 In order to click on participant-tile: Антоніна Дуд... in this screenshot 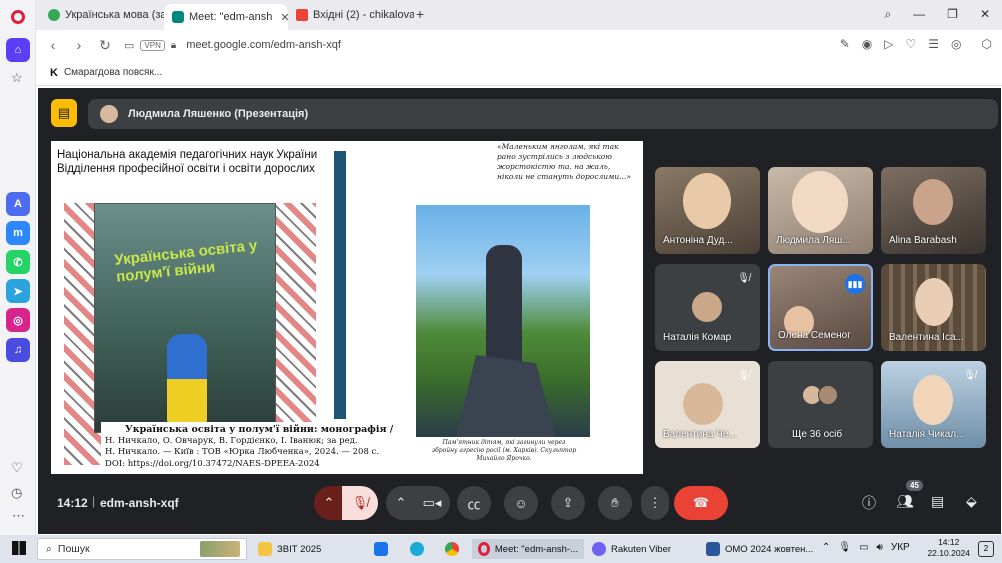, I will do `click(707, 210)`.